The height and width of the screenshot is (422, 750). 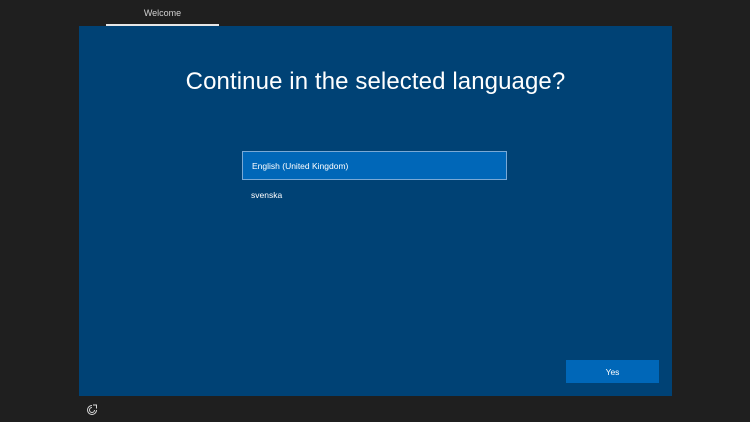 What do you see at coordinates (375, 81) in the screenshot?
I see `page-title: Continue in the selected language?` at bounding box center [375, 81].